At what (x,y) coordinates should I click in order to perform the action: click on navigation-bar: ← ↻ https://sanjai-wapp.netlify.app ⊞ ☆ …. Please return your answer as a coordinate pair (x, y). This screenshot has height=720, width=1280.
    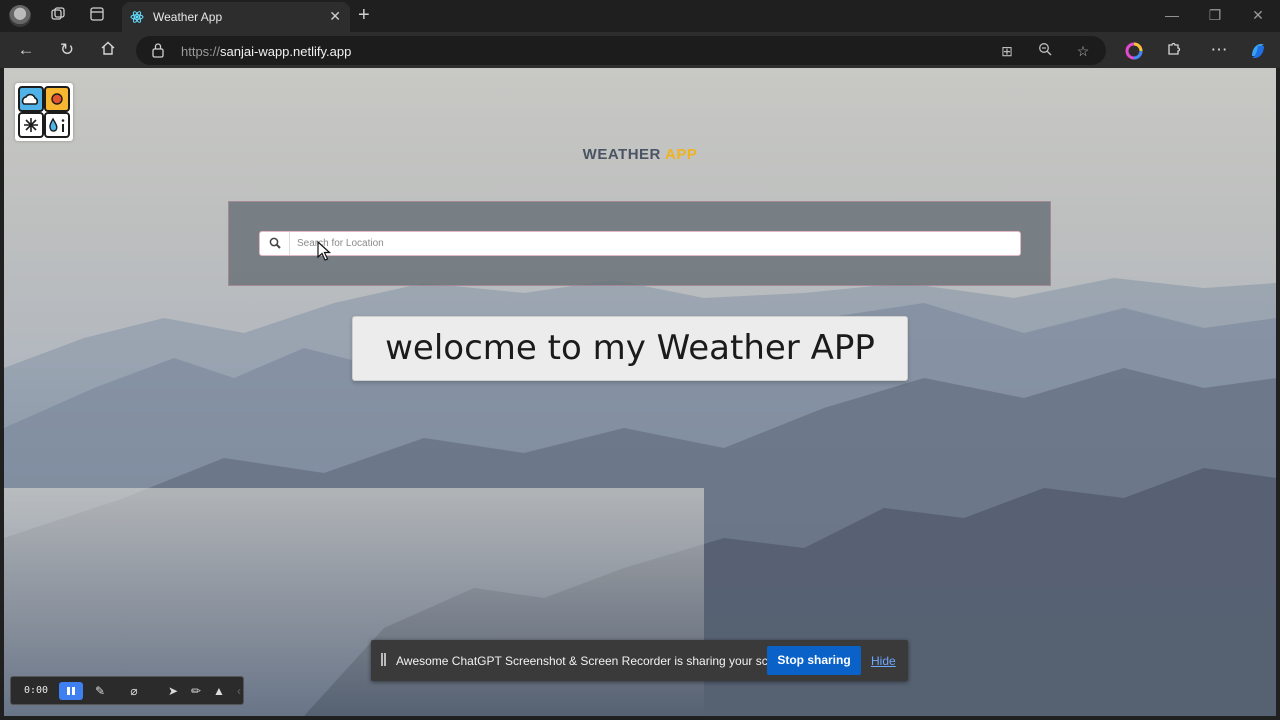
    Looking at the image, I should click on (640, 50).